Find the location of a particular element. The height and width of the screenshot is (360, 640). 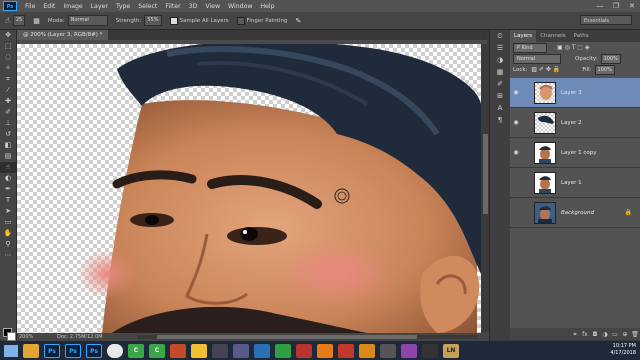

menu-edit: Edit is located at coordinates (49, 6).